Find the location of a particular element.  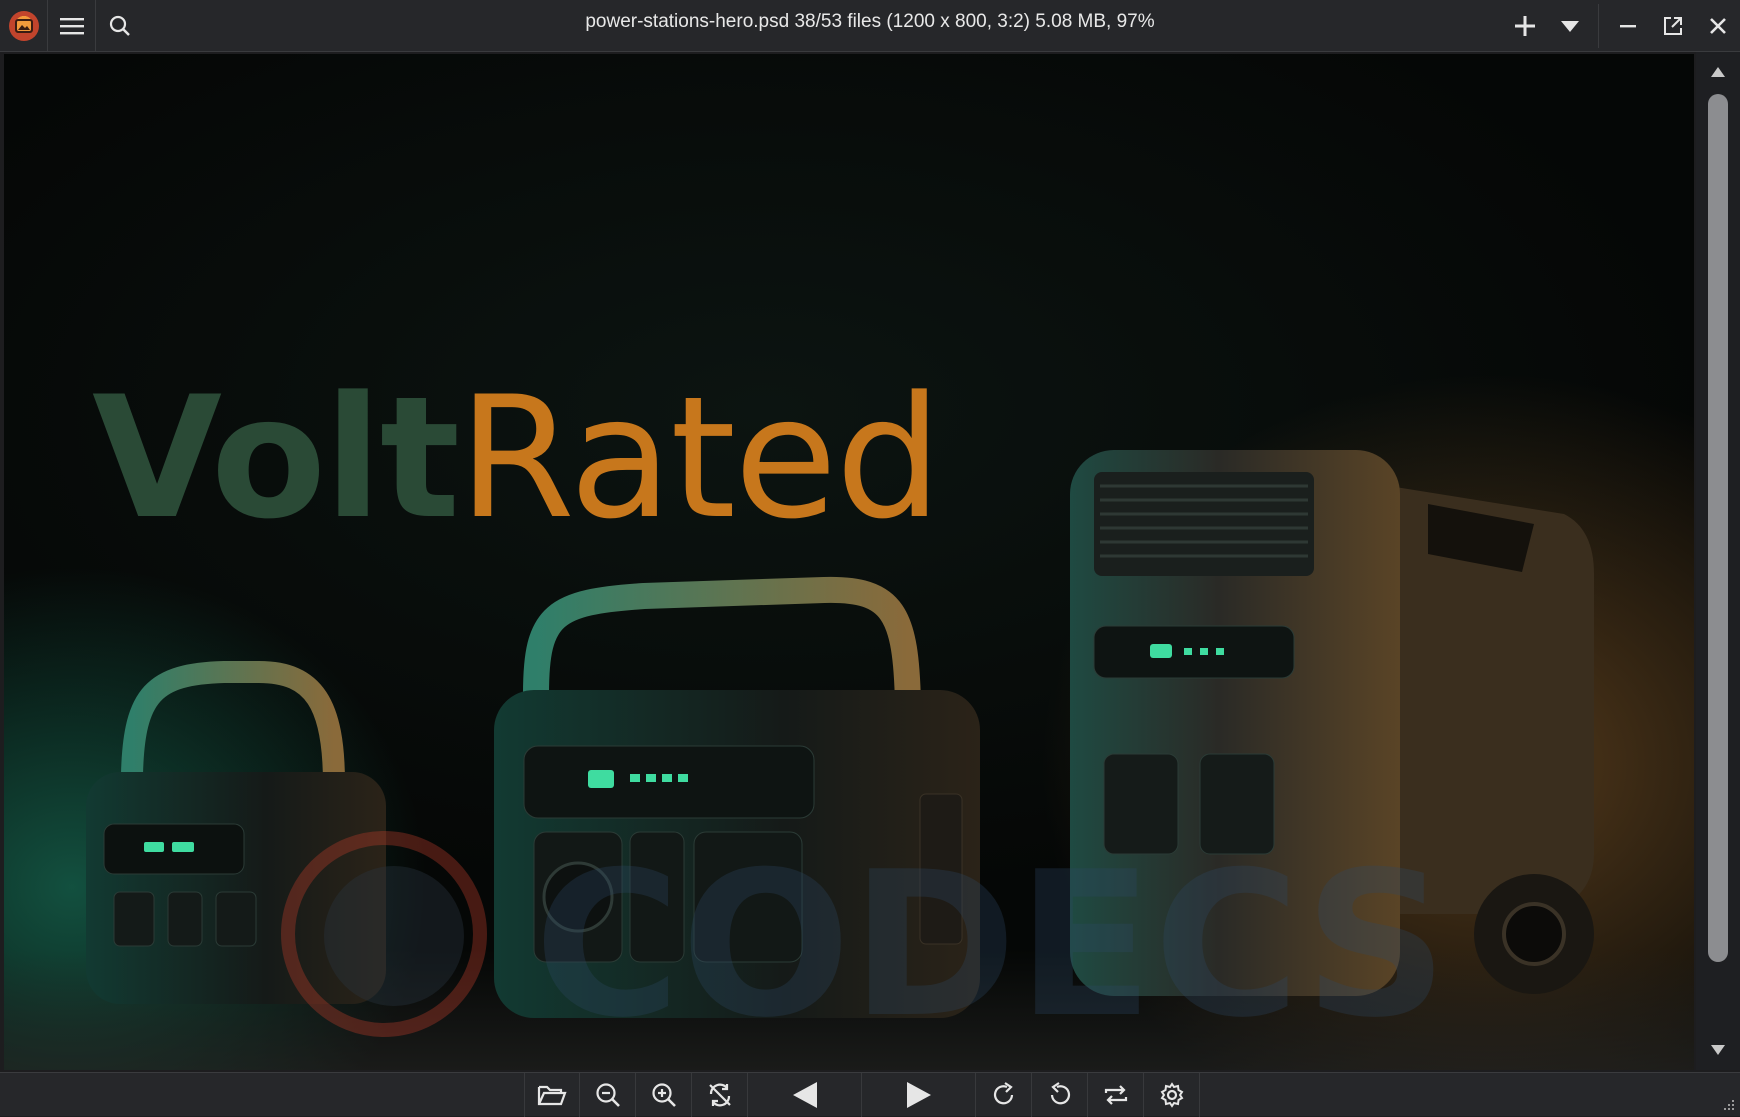

codecs-watermark: CODECS is located at coordinates (857, 941).